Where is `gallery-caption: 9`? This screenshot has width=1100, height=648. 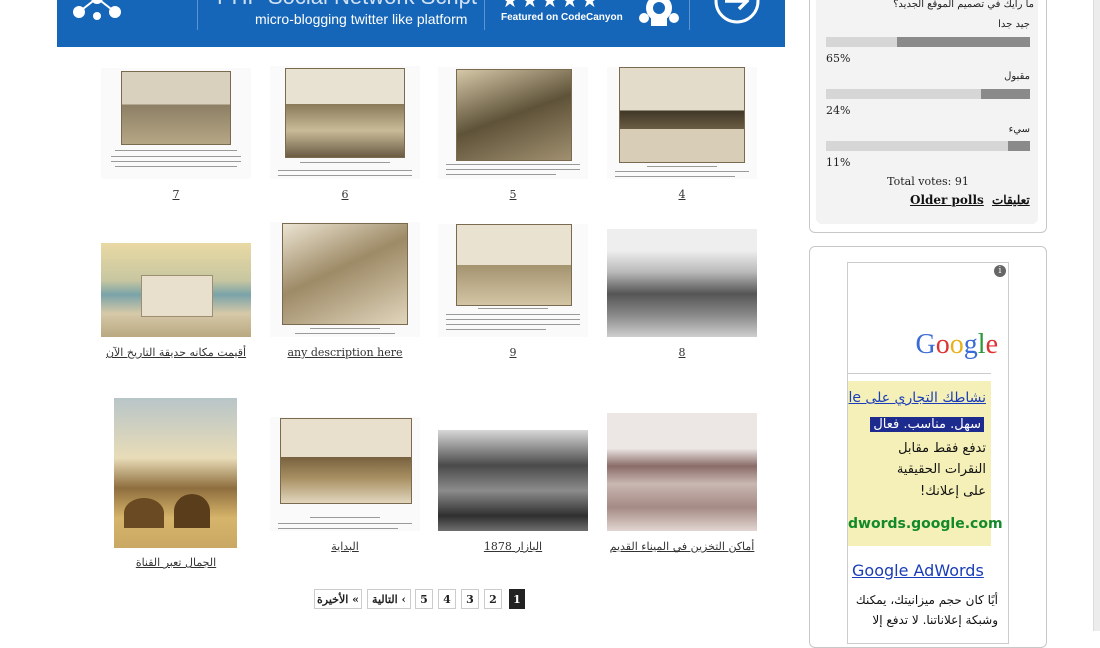
gallery-caption: 9 is located at coordinates (513, 352).